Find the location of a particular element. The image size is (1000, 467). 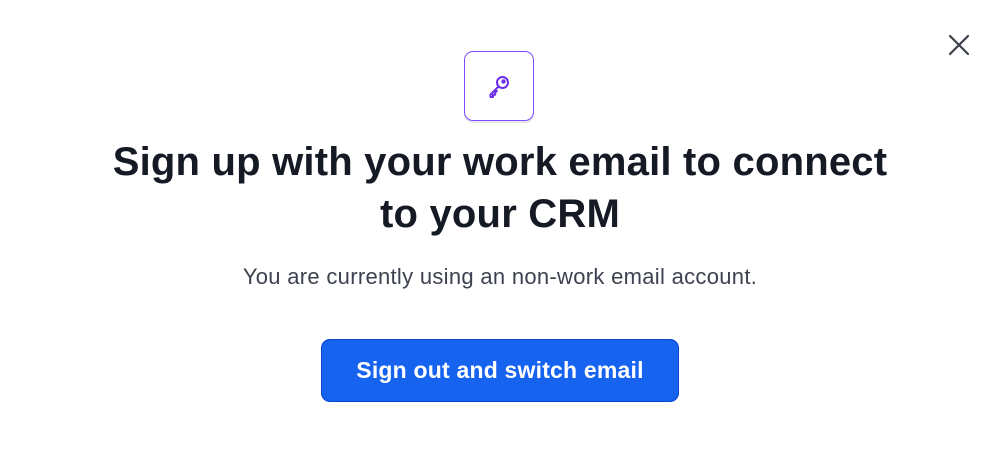

close-icon is located at coordinates (959, 45).